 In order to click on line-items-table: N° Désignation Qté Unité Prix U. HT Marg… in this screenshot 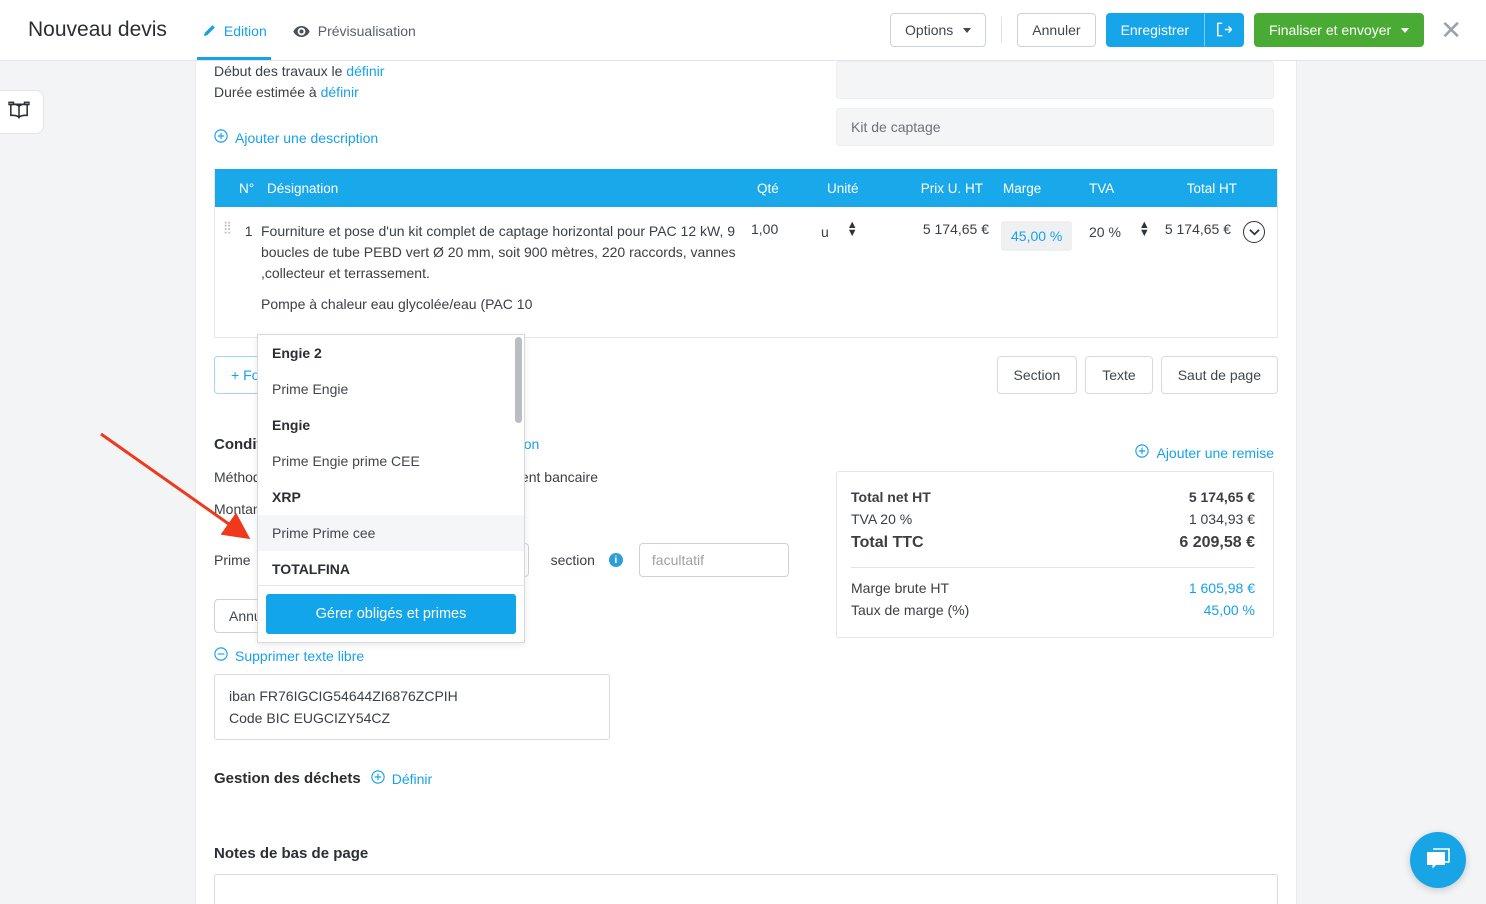, I will do `click(746, 253)`.